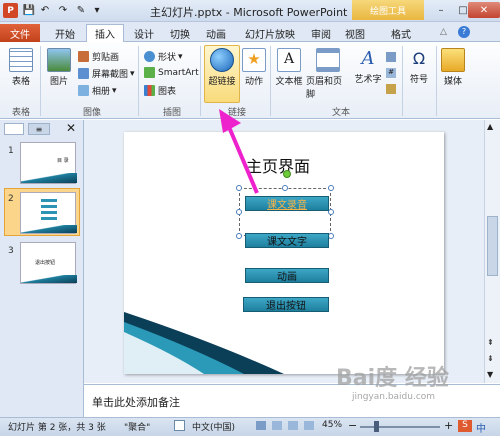 This screenshot has width=500, height=436. Describe the element at coordinates (81, 10) in the screenshot. I see `format-painter-icon: ✎` at that location.